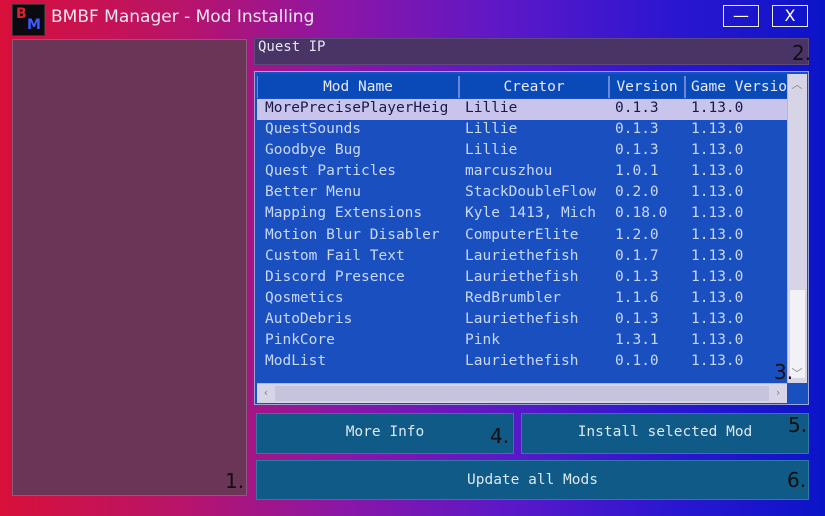 The width and height of the screenshot is (825, 516). What do you see at coordinates (335, 255) in the screenshot?
I see `mod-name-cell: Custom Fail Text` at bounding box center [335, 255].